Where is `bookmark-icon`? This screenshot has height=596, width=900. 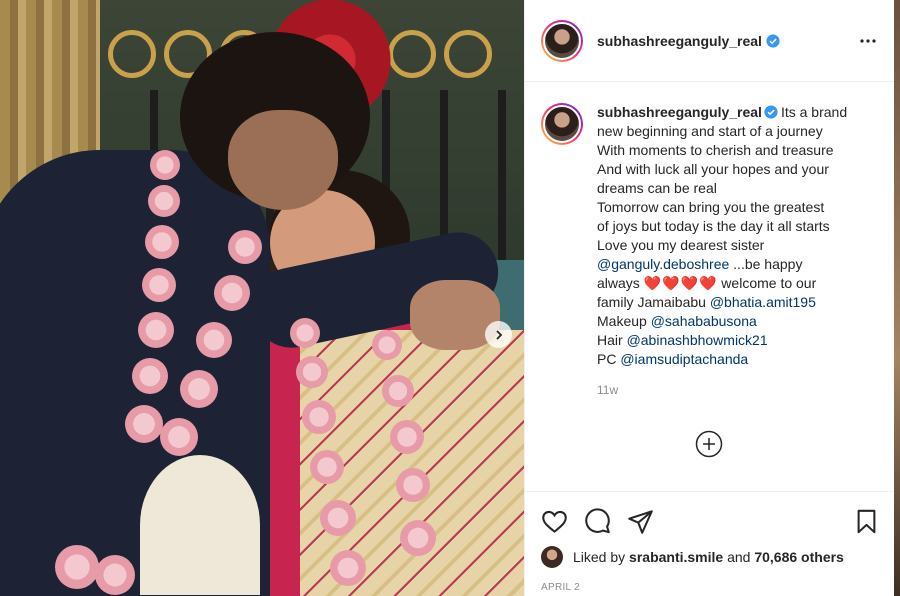 bookmark-icon is located at coordinates (866, 521).